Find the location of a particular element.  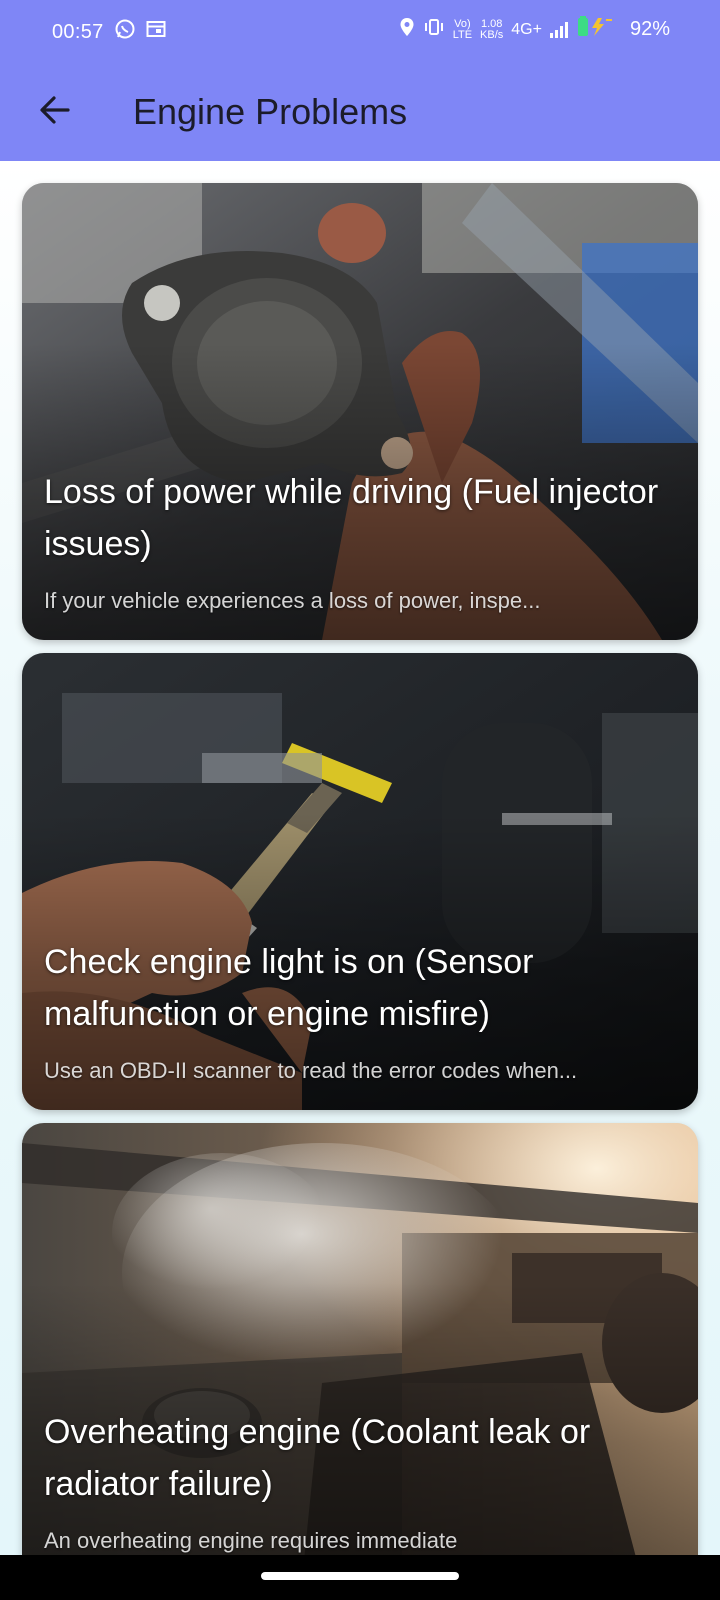

app-bar: Engine Problems is located at coordinates (360, 111).